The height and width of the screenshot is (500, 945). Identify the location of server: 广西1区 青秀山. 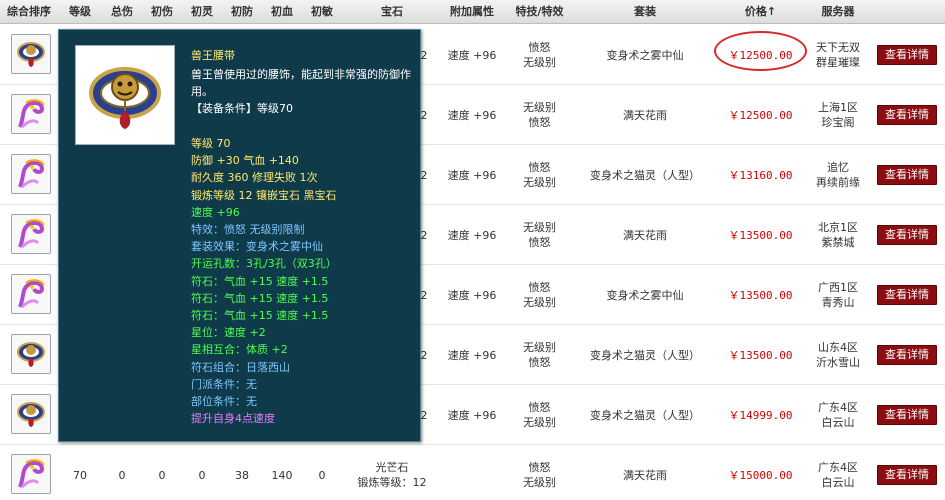
(838, 295).